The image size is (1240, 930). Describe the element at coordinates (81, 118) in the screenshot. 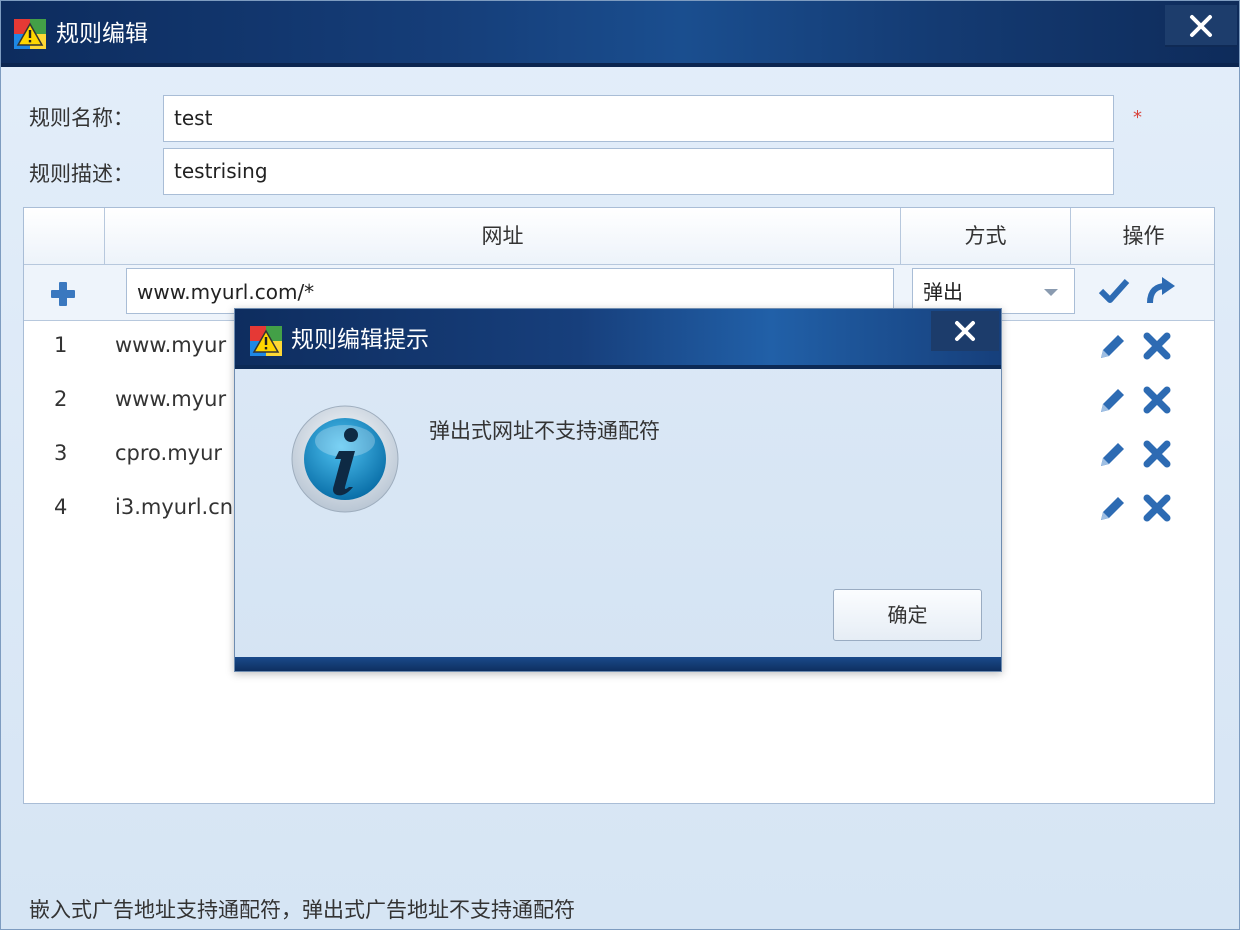

I see `rule-name-label: 规则名称：` at that location.